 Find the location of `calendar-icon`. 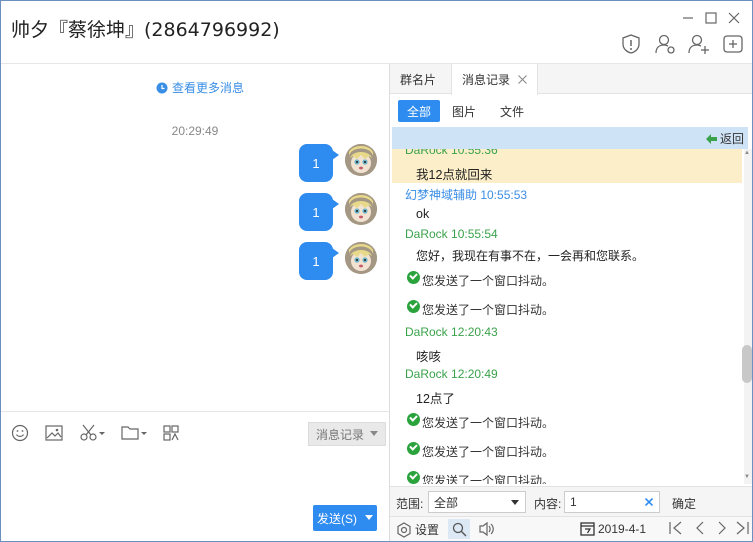

calendar-icon is located at coordinates (587, 529).